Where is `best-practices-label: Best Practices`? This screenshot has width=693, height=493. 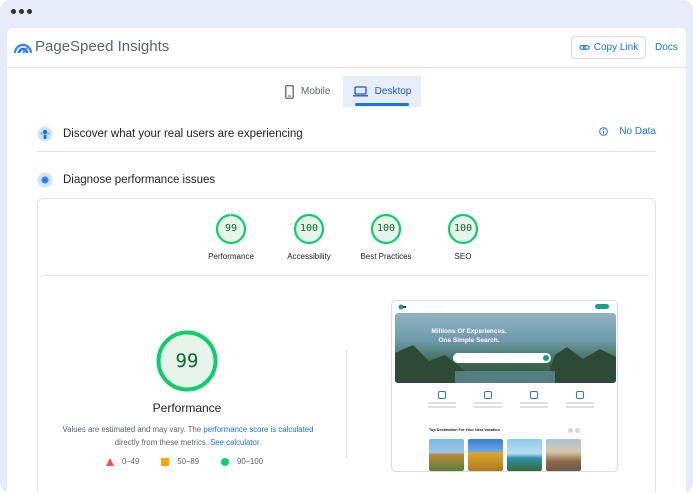 best-practices-label: Best Practices is located at coordinates (386, 256).